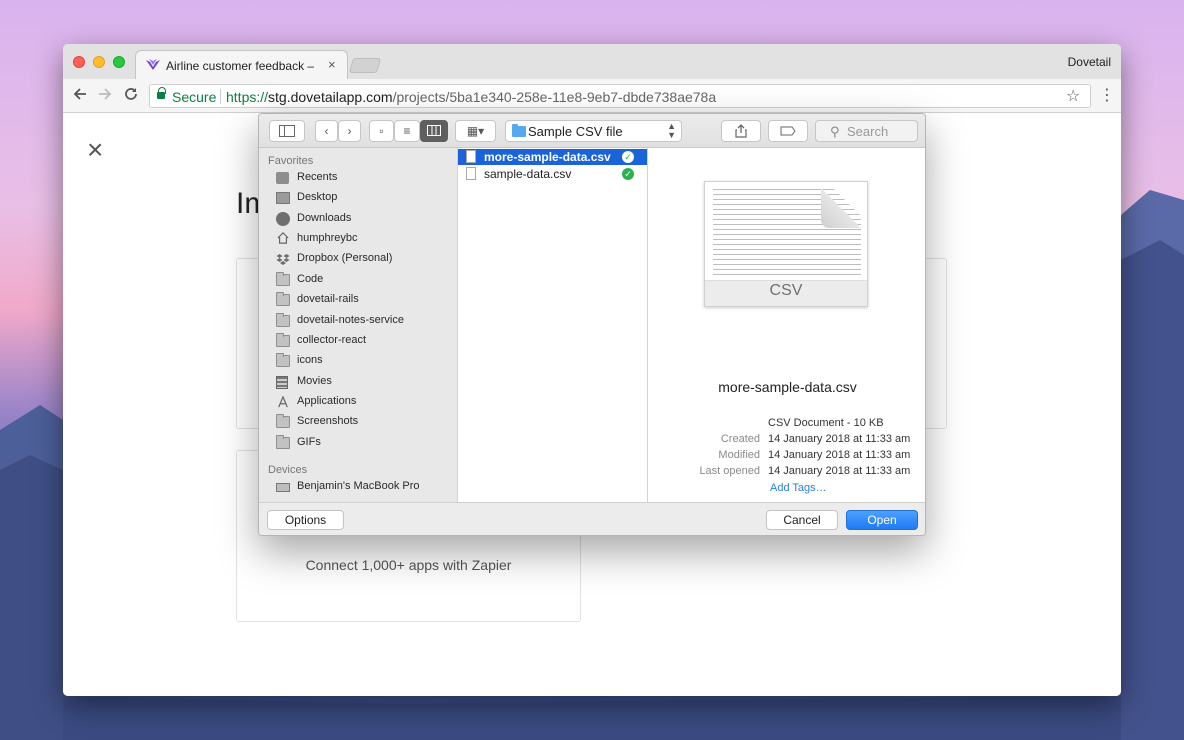  What do you see at coordinates (283, 259) in the screenshot?
I see `dropbox-icon` at bounding box center [283, 259].